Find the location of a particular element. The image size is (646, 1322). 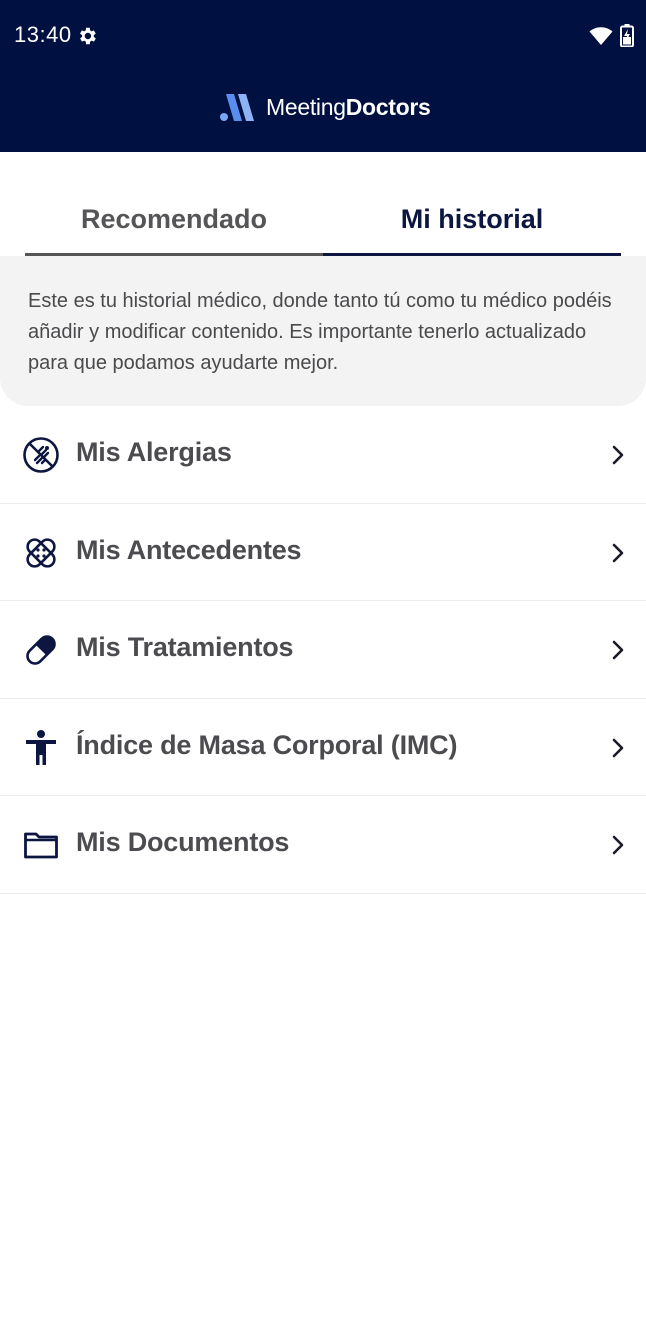

menu-label-documentos: Mis Documentos is located at coordinates (183, 842).